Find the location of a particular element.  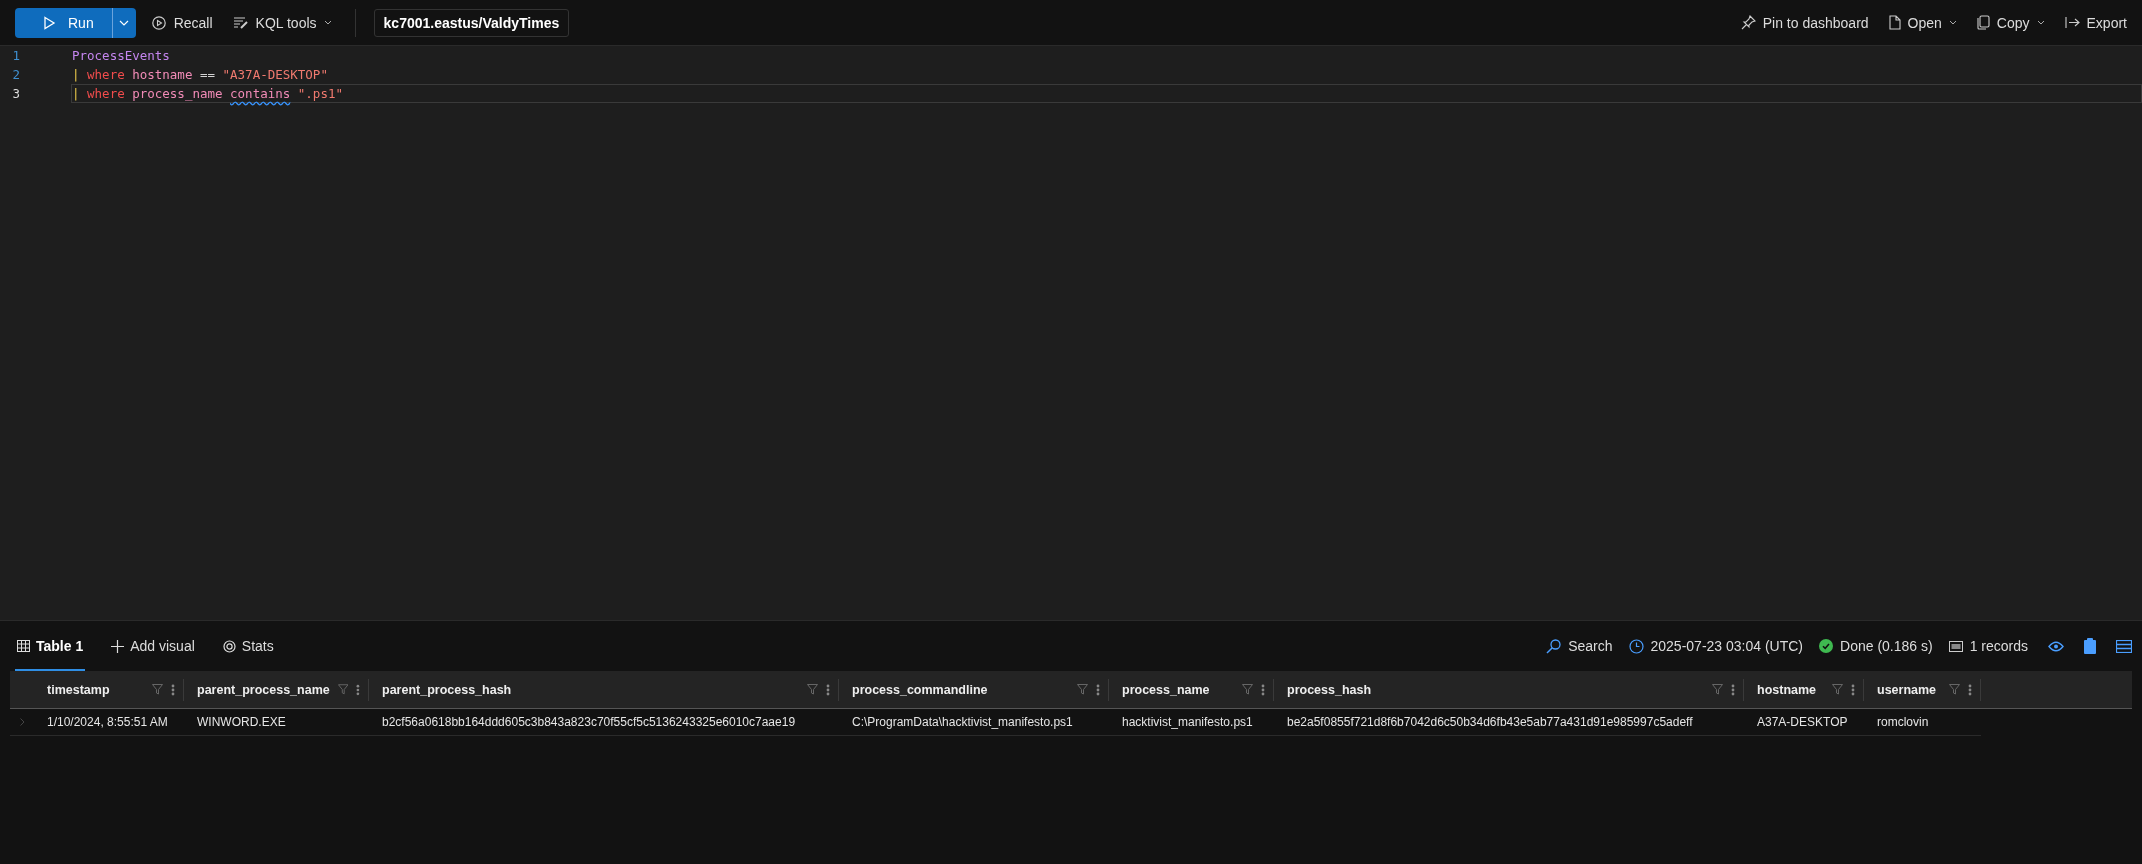

column-header: hostname is located at coordinates (1804, 689).